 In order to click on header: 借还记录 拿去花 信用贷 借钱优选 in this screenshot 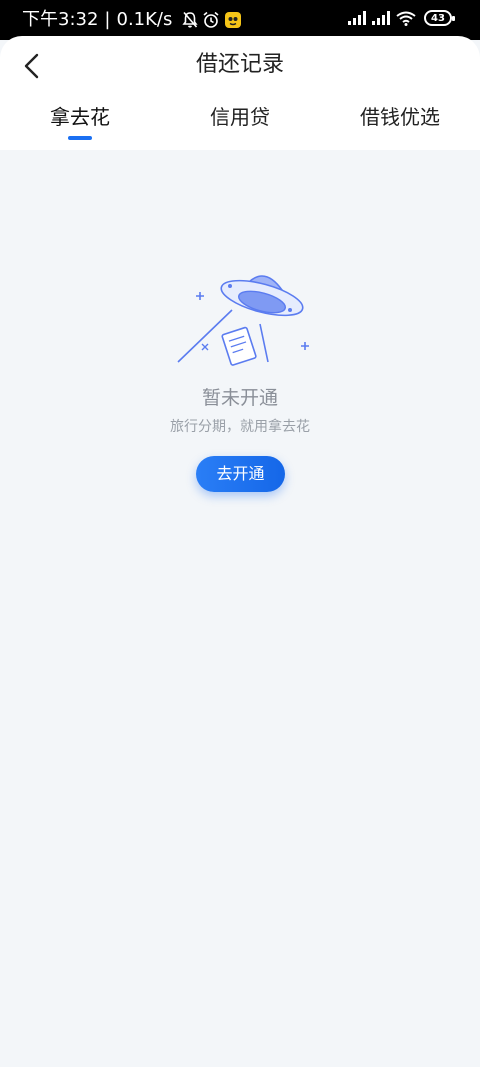, I will do `click(240, 93)`.